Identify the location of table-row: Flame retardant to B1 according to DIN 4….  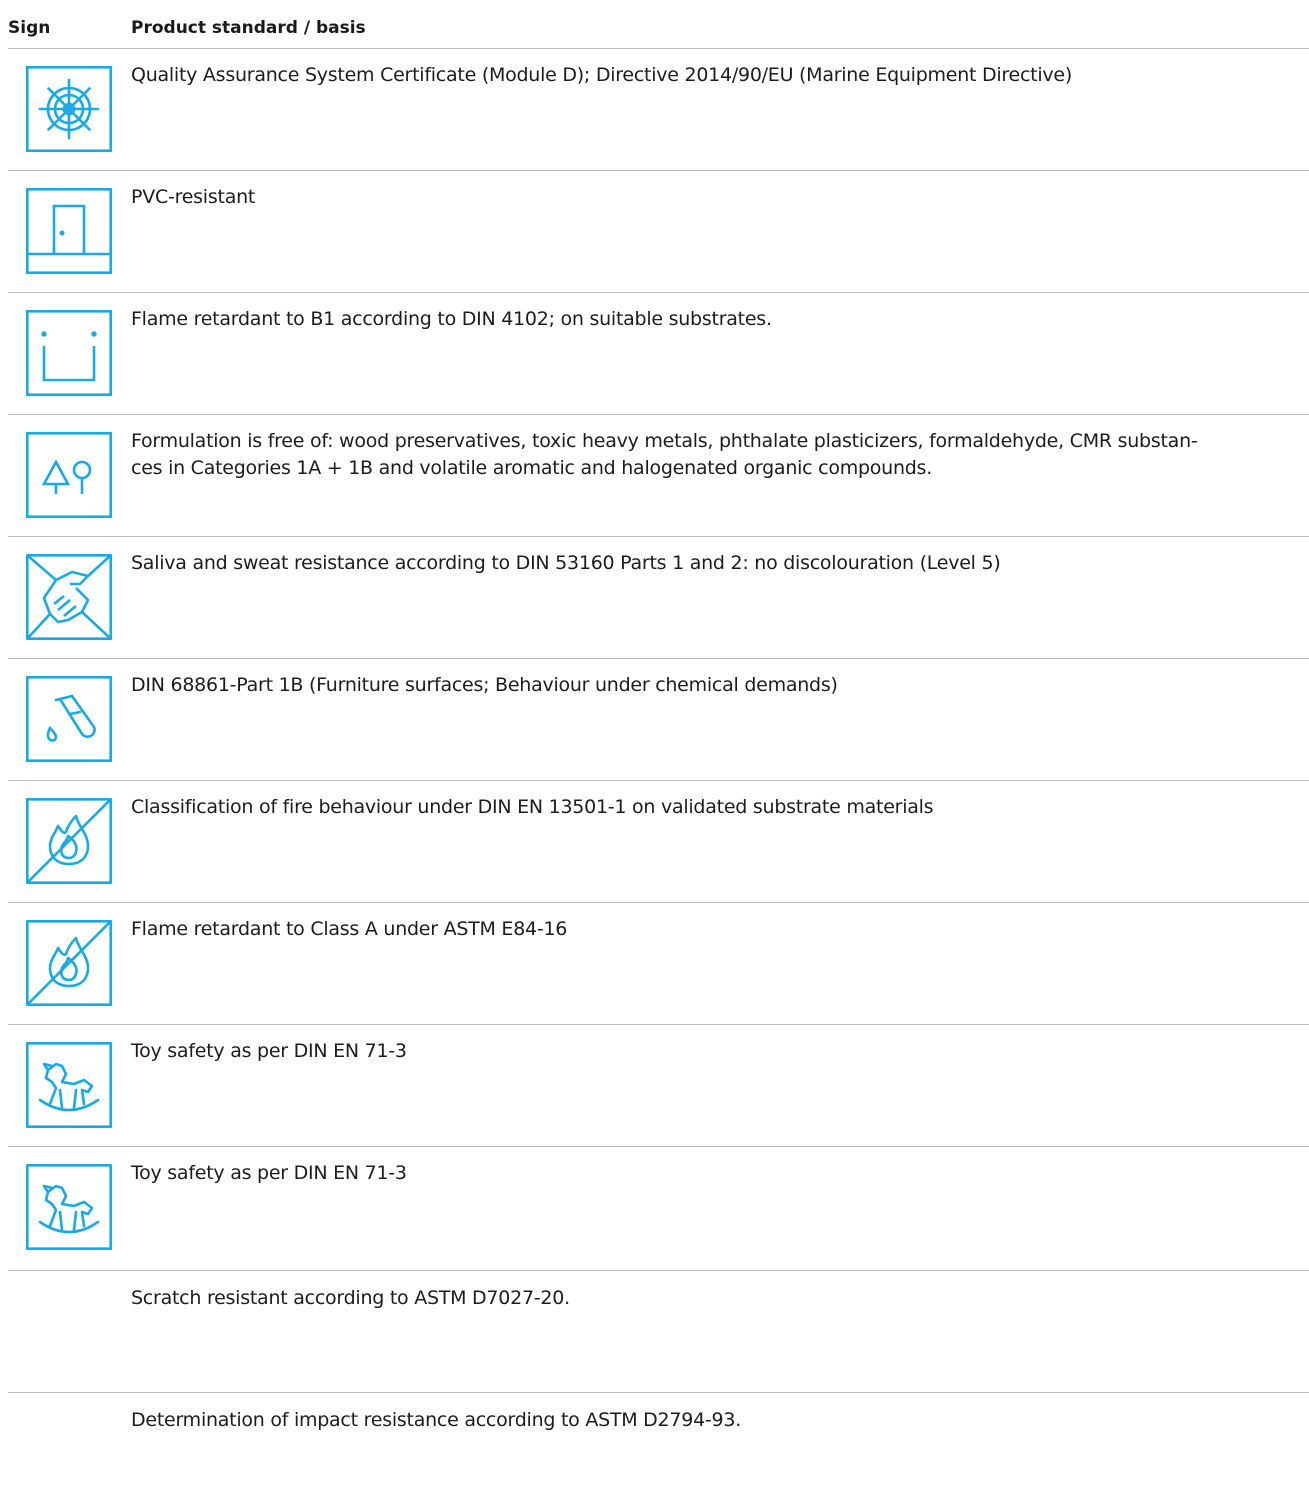
(658, 353).